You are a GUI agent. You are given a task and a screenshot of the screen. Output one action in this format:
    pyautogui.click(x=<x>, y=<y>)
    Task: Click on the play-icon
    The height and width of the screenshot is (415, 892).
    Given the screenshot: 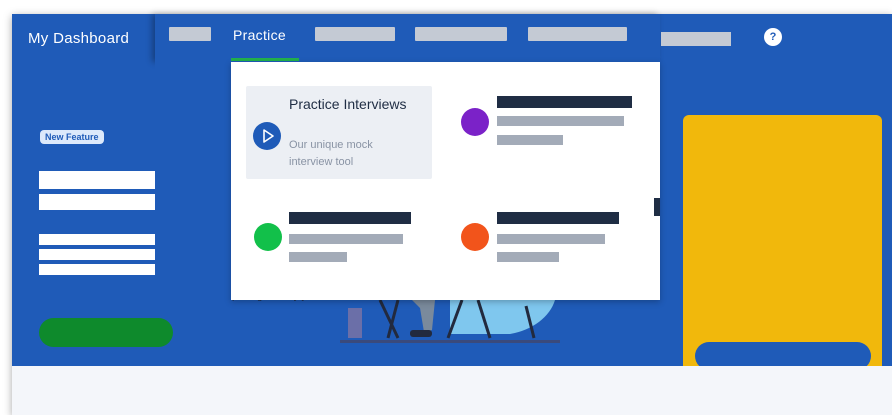 What is the action you would take?
    pyautogui.click(x=267, y=136)
    